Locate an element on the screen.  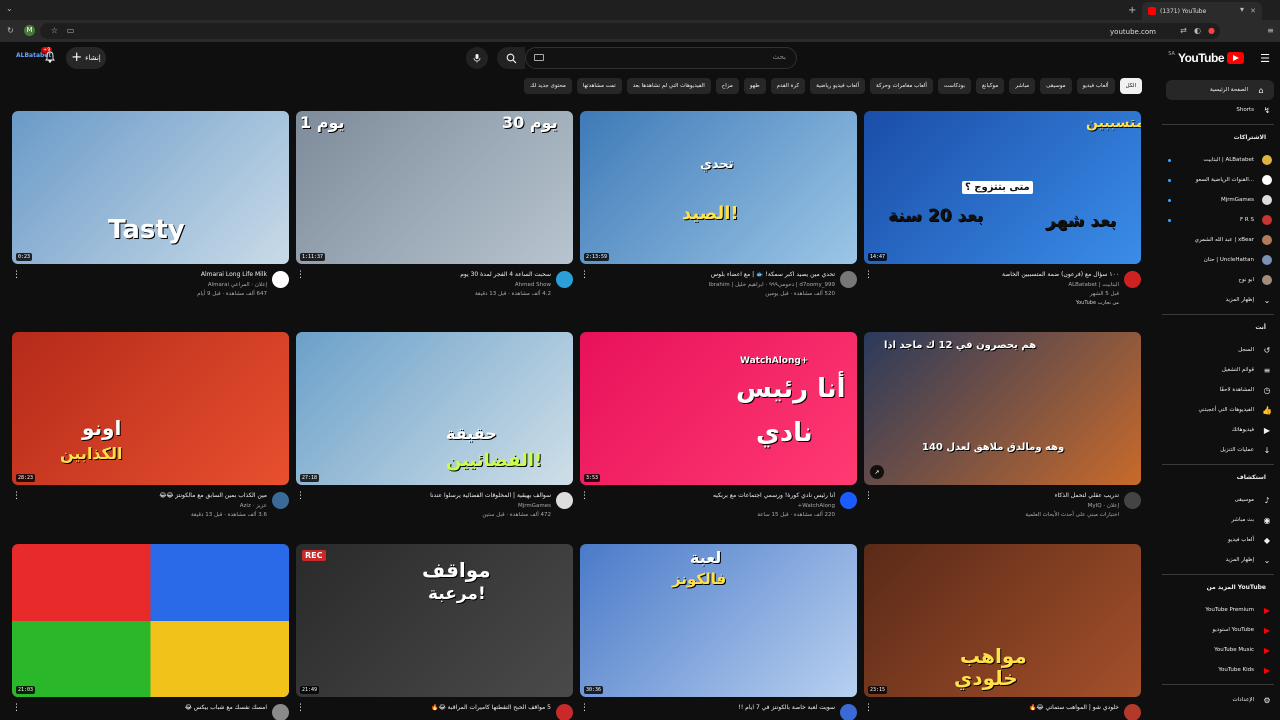
video-title: مين الكذاب بمين السابق مع مالكونتز 😂😂 is located at coordinates (147, 495).